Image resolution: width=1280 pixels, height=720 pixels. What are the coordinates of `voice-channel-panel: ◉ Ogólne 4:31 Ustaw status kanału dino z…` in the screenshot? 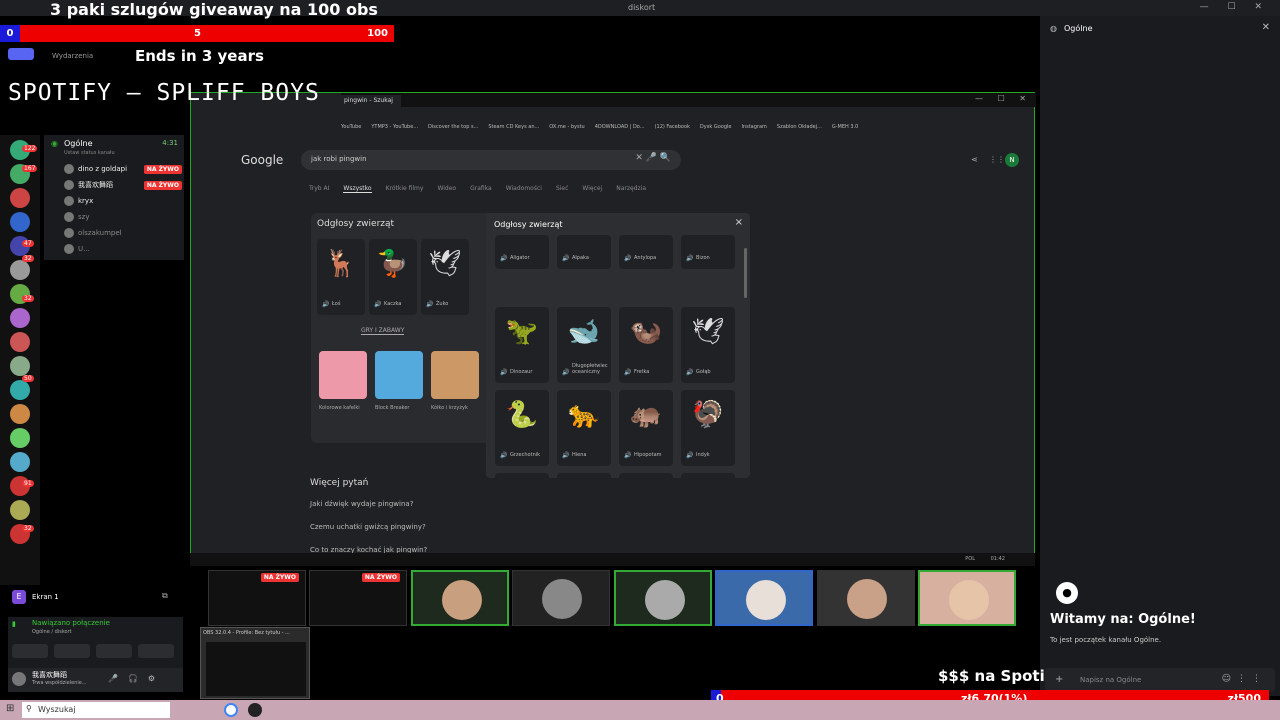 It's located at (114, 197).